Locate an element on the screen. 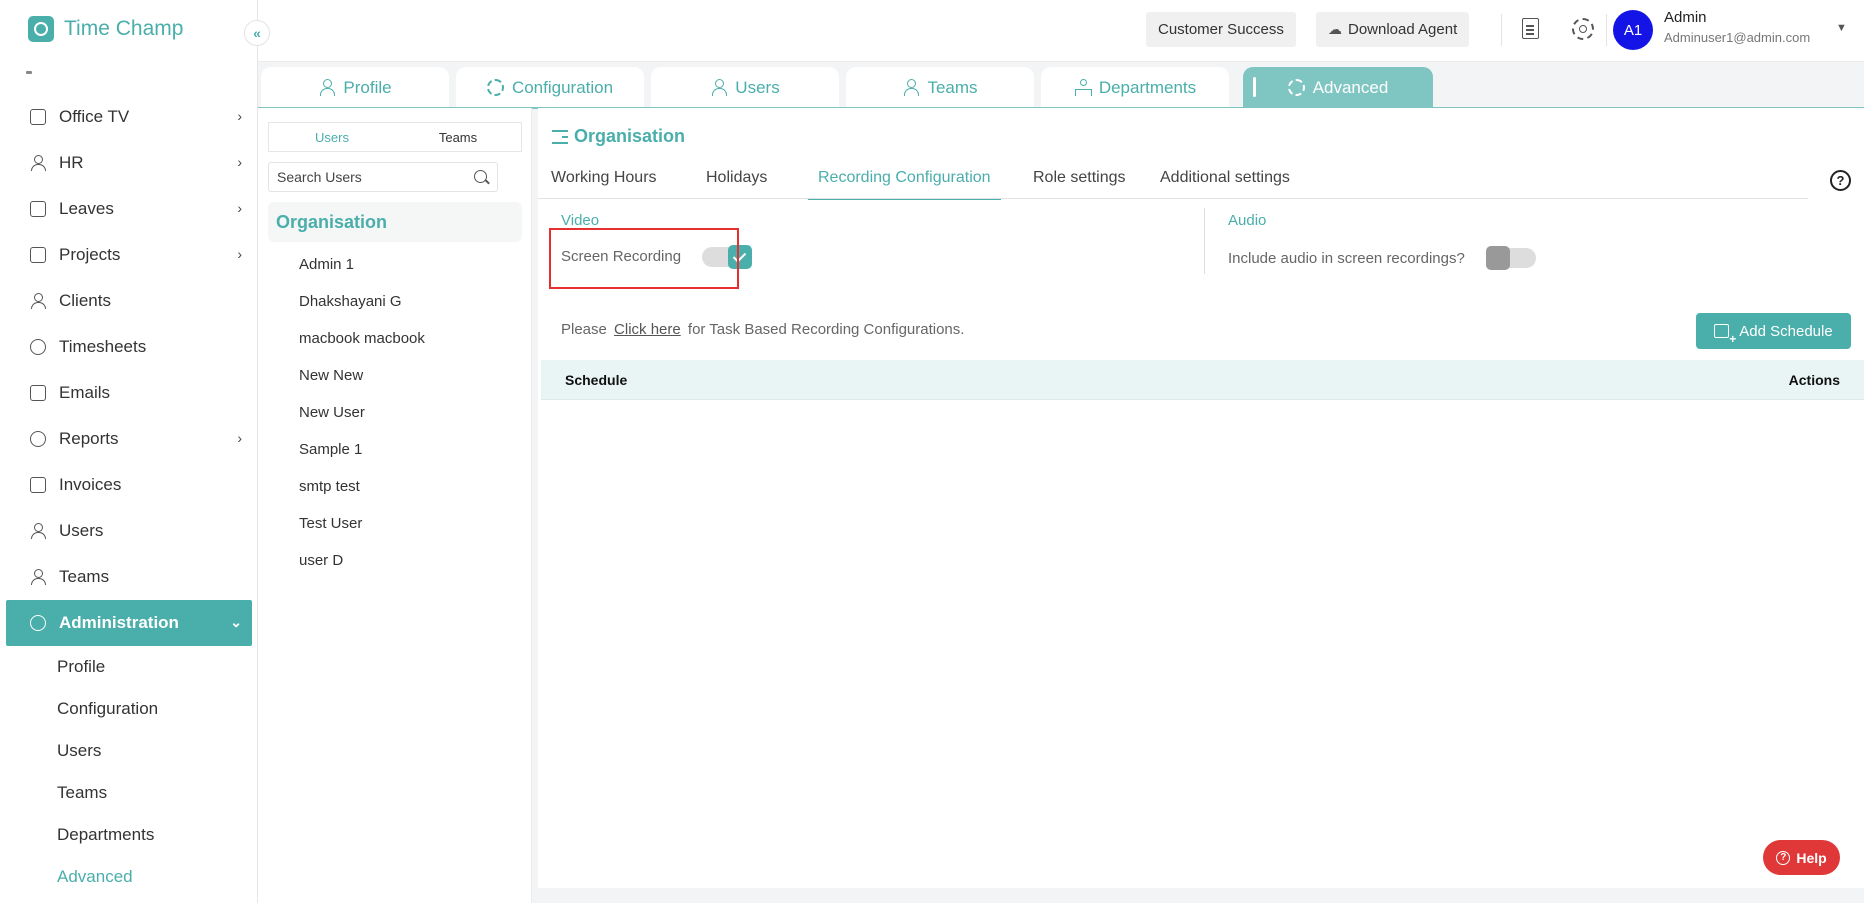 This screenshot has height=903, width=1864. list-item: New User is located at coordinates (395, 412).